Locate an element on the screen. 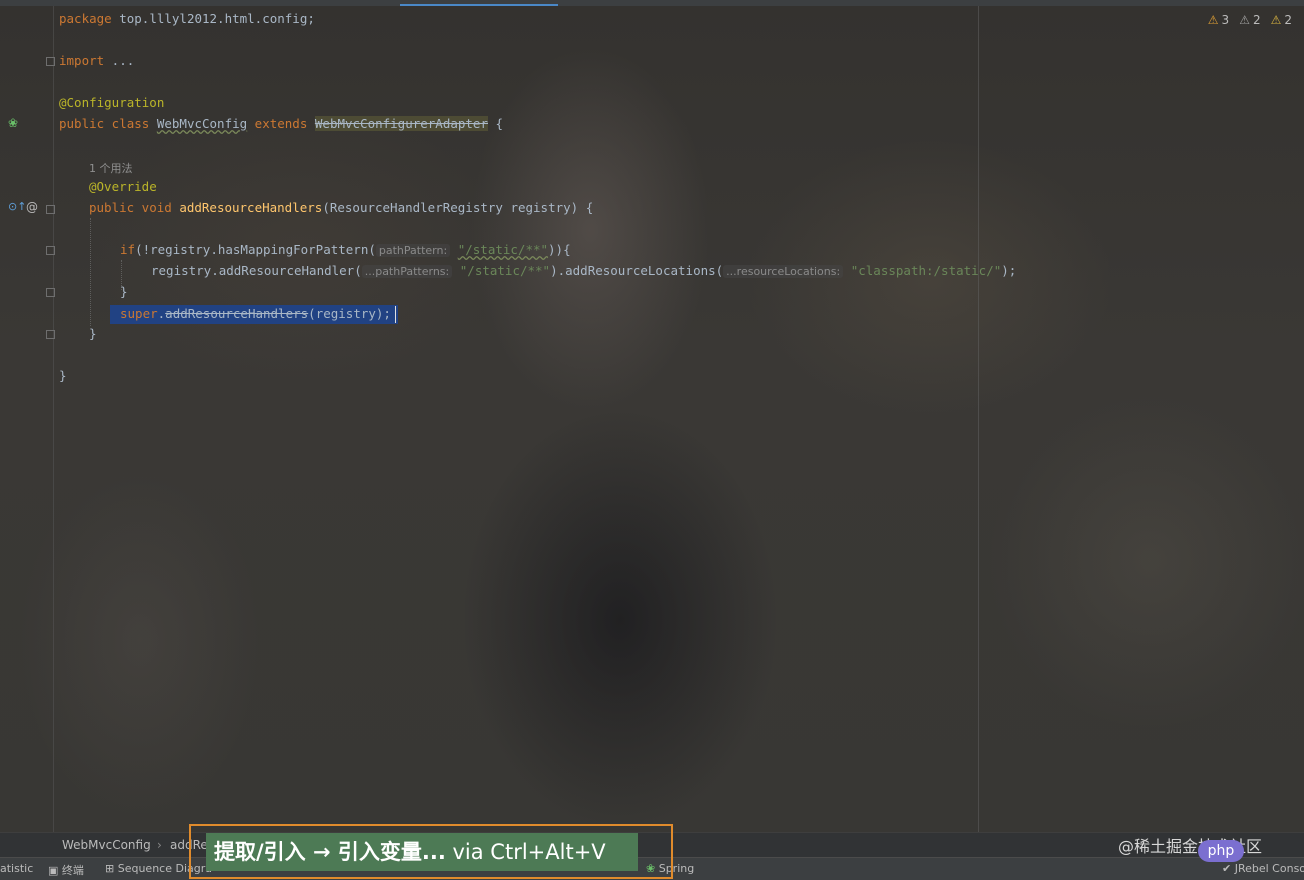 The height and width of the screenshot is (880, 1304). if-expression: (!registry.hasMappingForPattern( is located at coordinates (255, 249).